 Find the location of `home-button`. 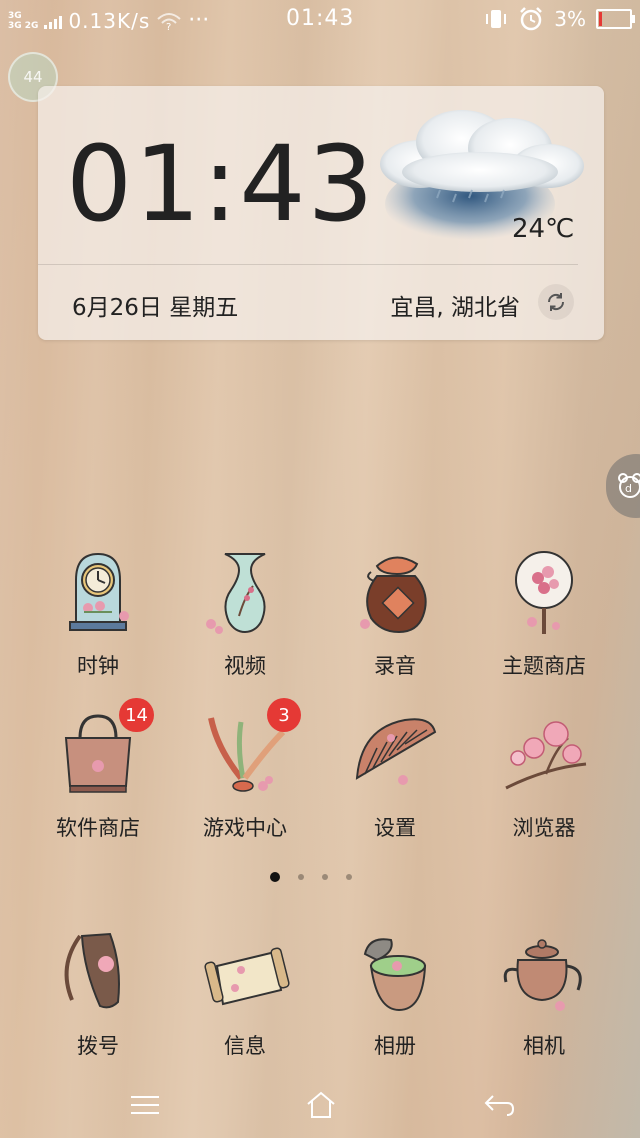

home-button is located at coordinates (321, 1105).